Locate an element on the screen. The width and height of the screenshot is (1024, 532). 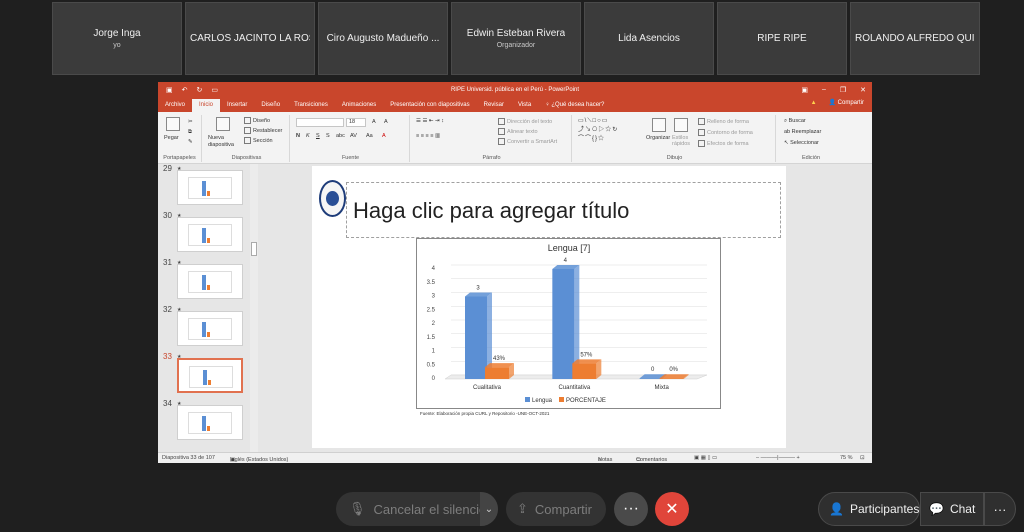
thumbnail-slide-selected: 33 ★ is located at coordinates (208, 372).